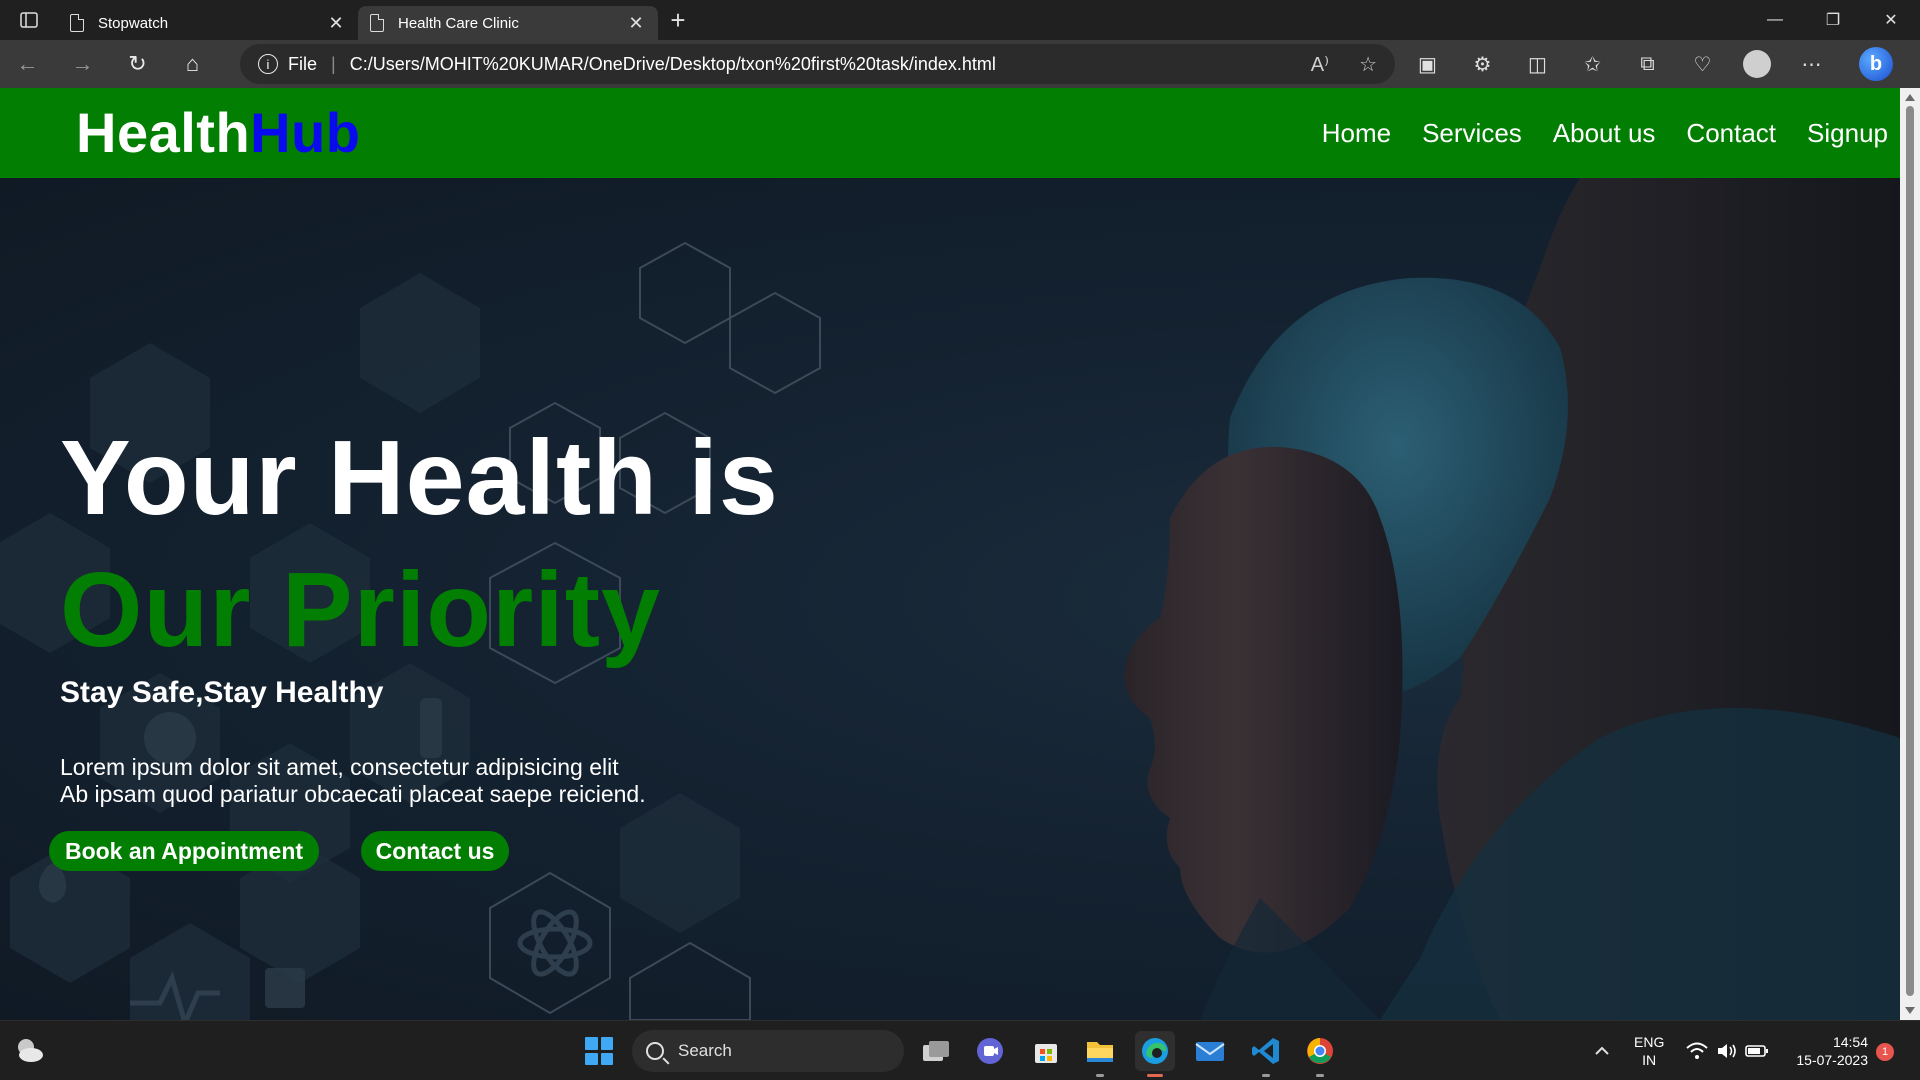 The height and width of the screenshot is (1080, 1920). I want to click on logo-part2: Hub, so click(305, 132).